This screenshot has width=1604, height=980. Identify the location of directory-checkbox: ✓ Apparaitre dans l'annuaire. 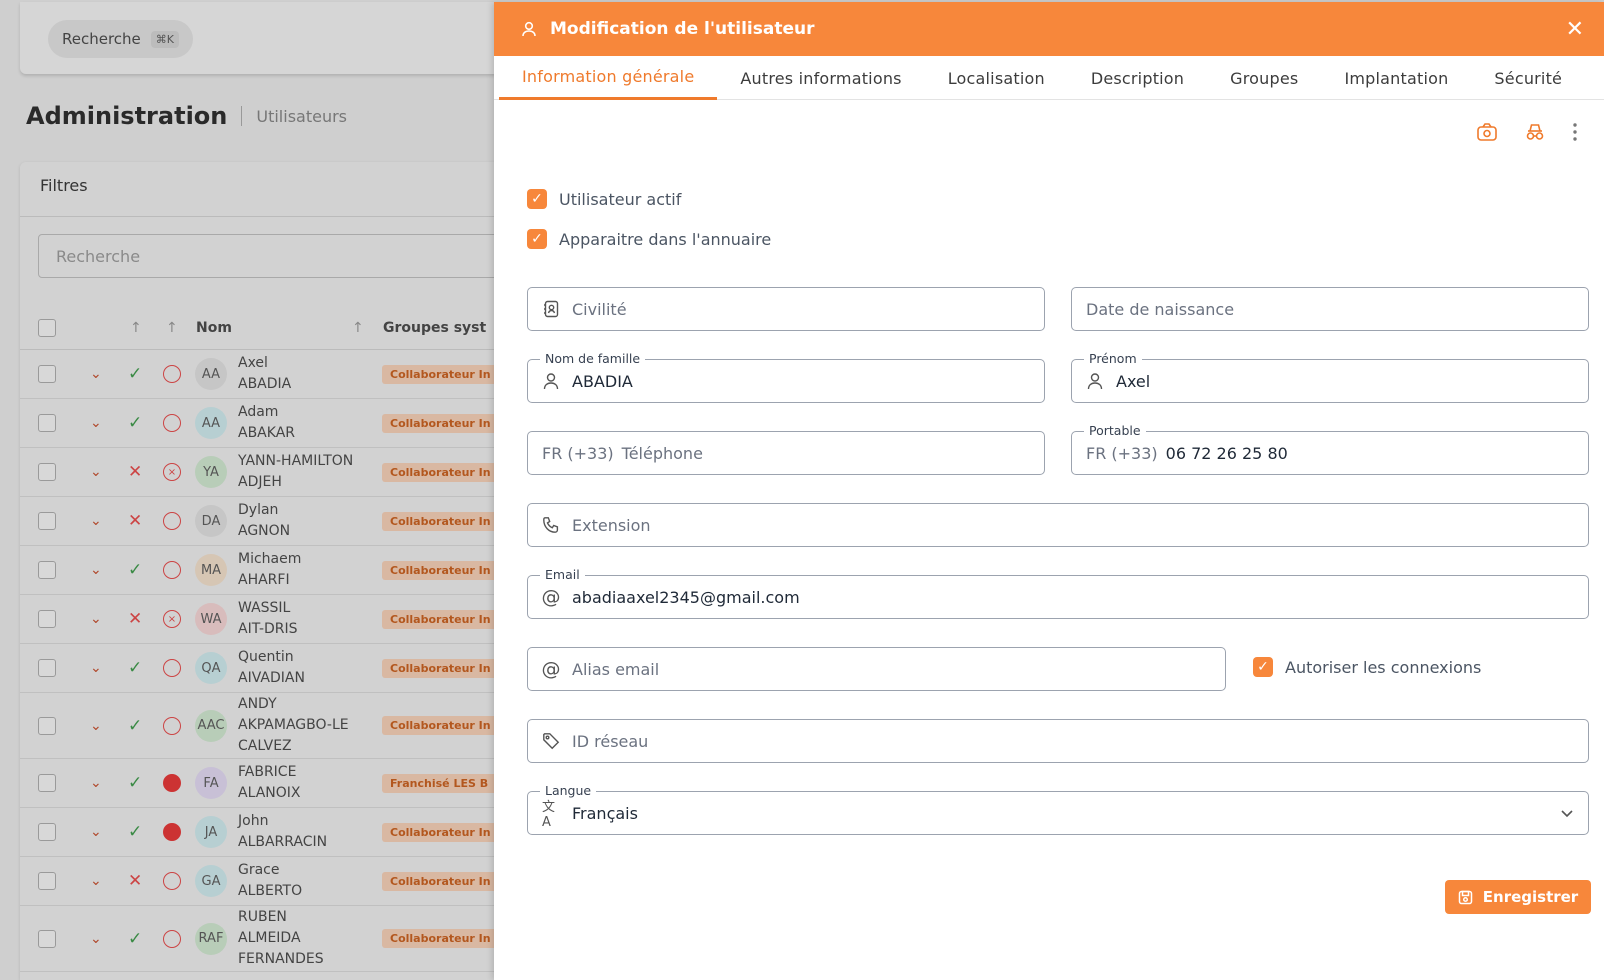
(649, 239).